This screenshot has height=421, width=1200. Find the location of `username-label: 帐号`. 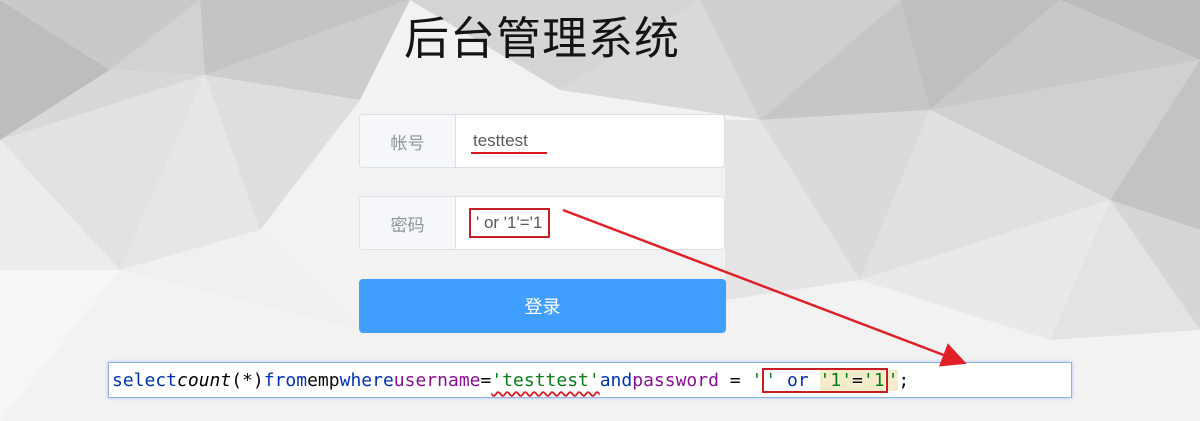

username-label: 帐号 is located at coordinates (408, 141).